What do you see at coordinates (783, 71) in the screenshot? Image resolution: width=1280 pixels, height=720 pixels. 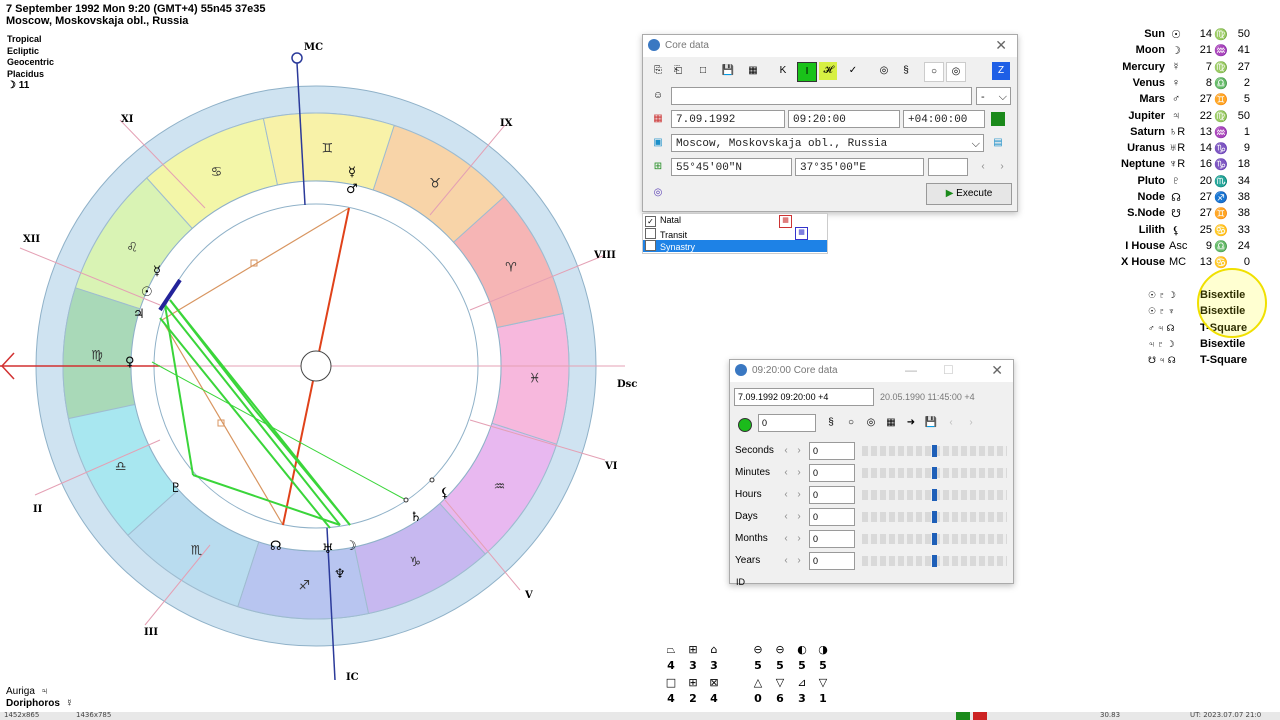 I see `k-icon: K` at bounding box center [783, 71].